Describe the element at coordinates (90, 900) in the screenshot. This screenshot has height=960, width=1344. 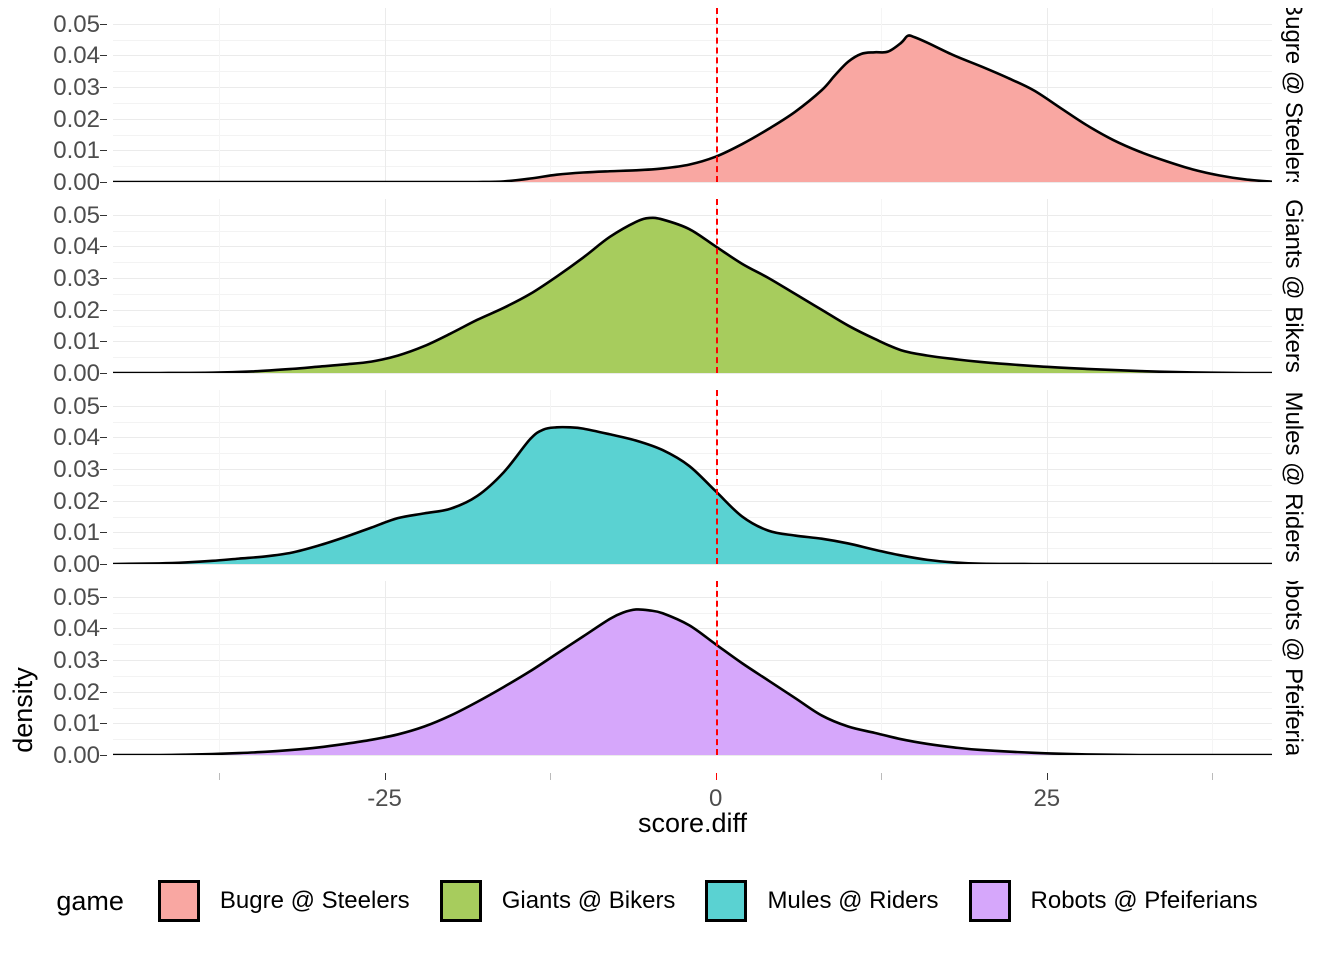
I see `legend-title: game` at that location.